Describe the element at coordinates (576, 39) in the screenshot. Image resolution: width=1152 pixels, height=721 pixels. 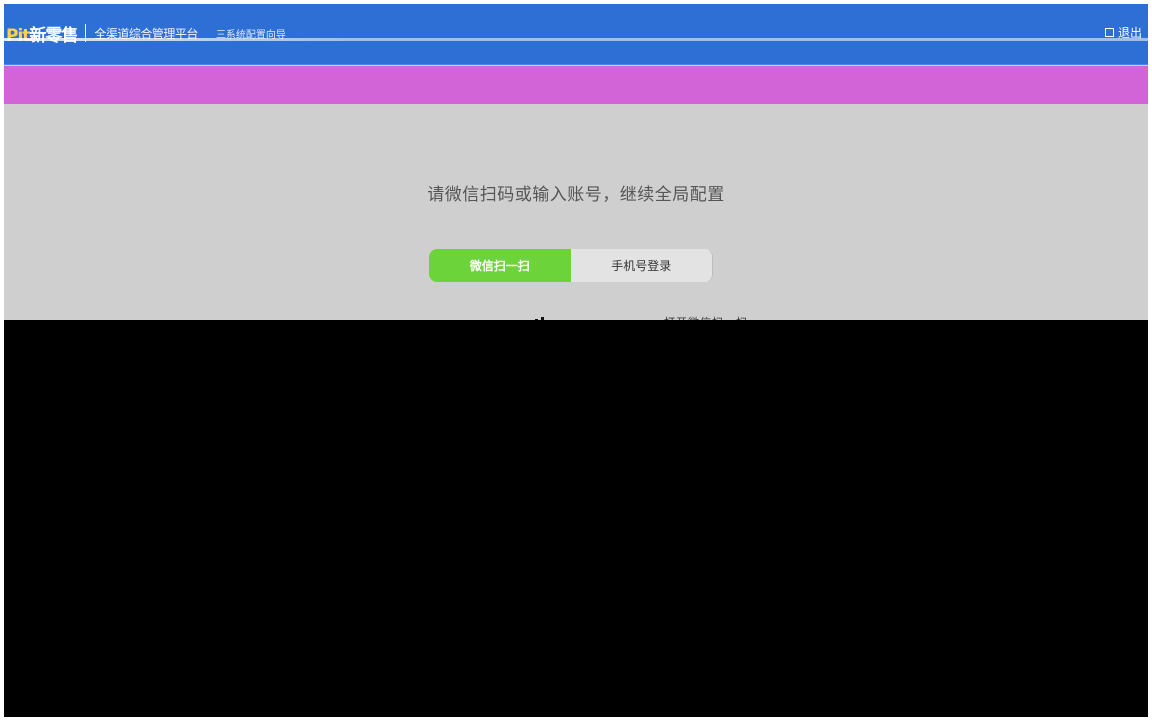
I see `header-divider-line` at that location.